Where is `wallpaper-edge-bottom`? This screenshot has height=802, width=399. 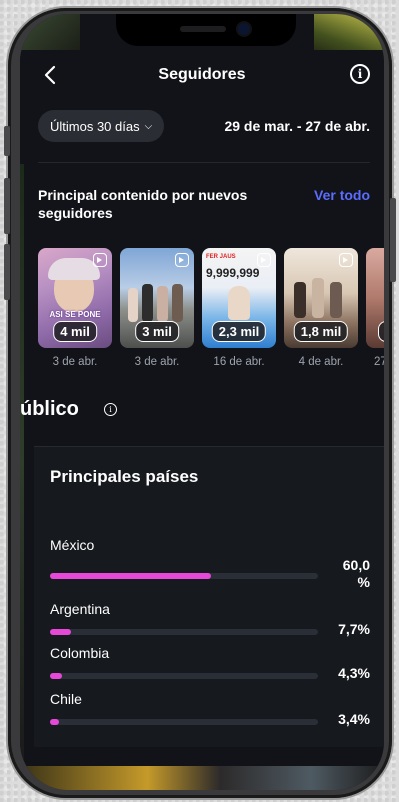 wallpaper-edge-bottom is located at coordinates (202, 778).